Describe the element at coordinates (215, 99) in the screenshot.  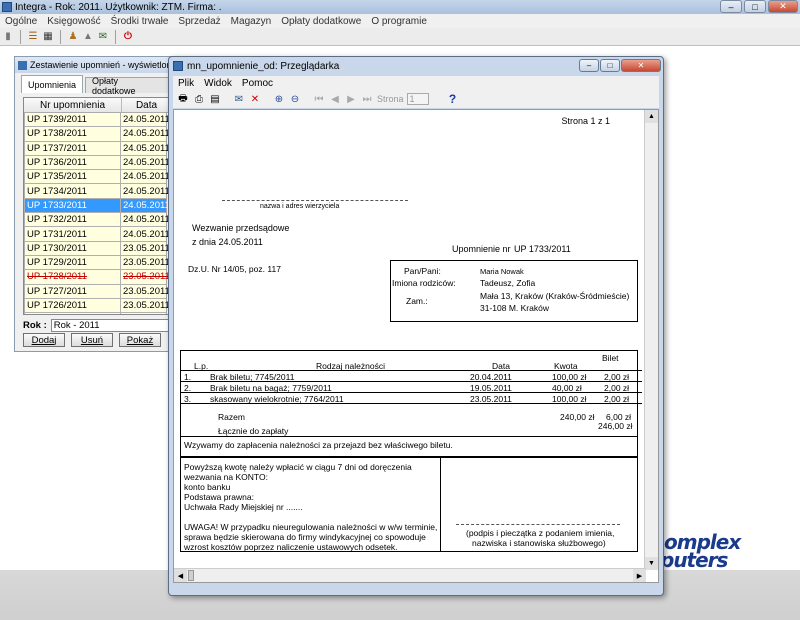
I see `save-icon: ▤` at that location.